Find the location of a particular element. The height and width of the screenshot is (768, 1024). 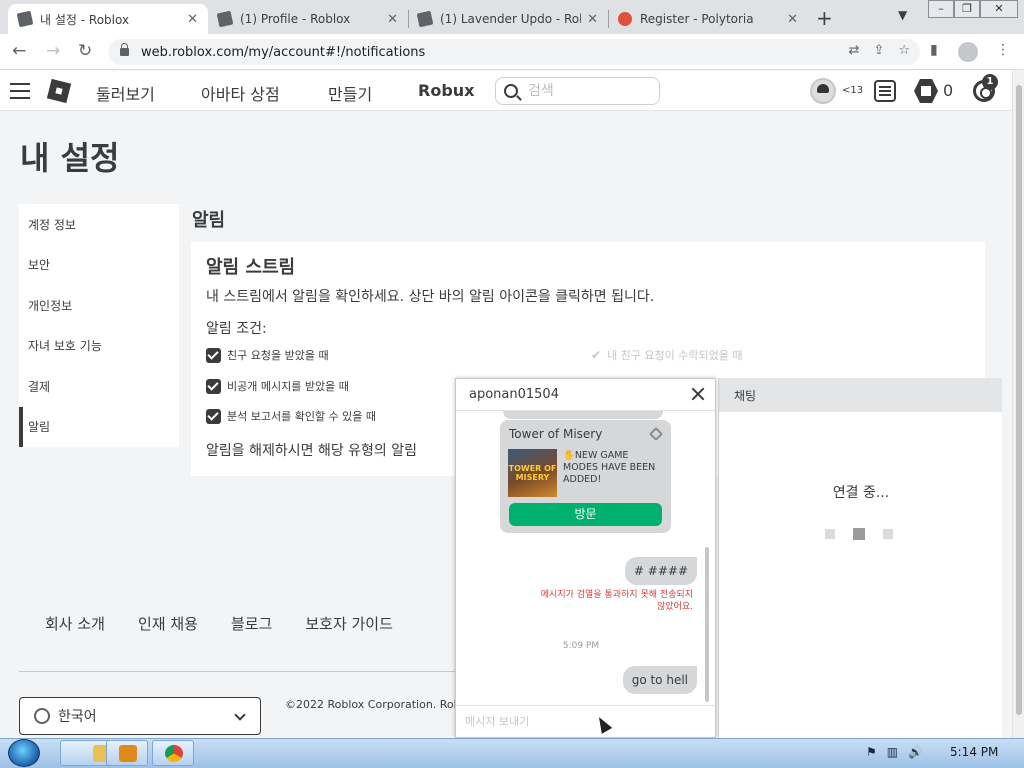

conversation-username: aponan01504 is located at coordinates (585, 395).